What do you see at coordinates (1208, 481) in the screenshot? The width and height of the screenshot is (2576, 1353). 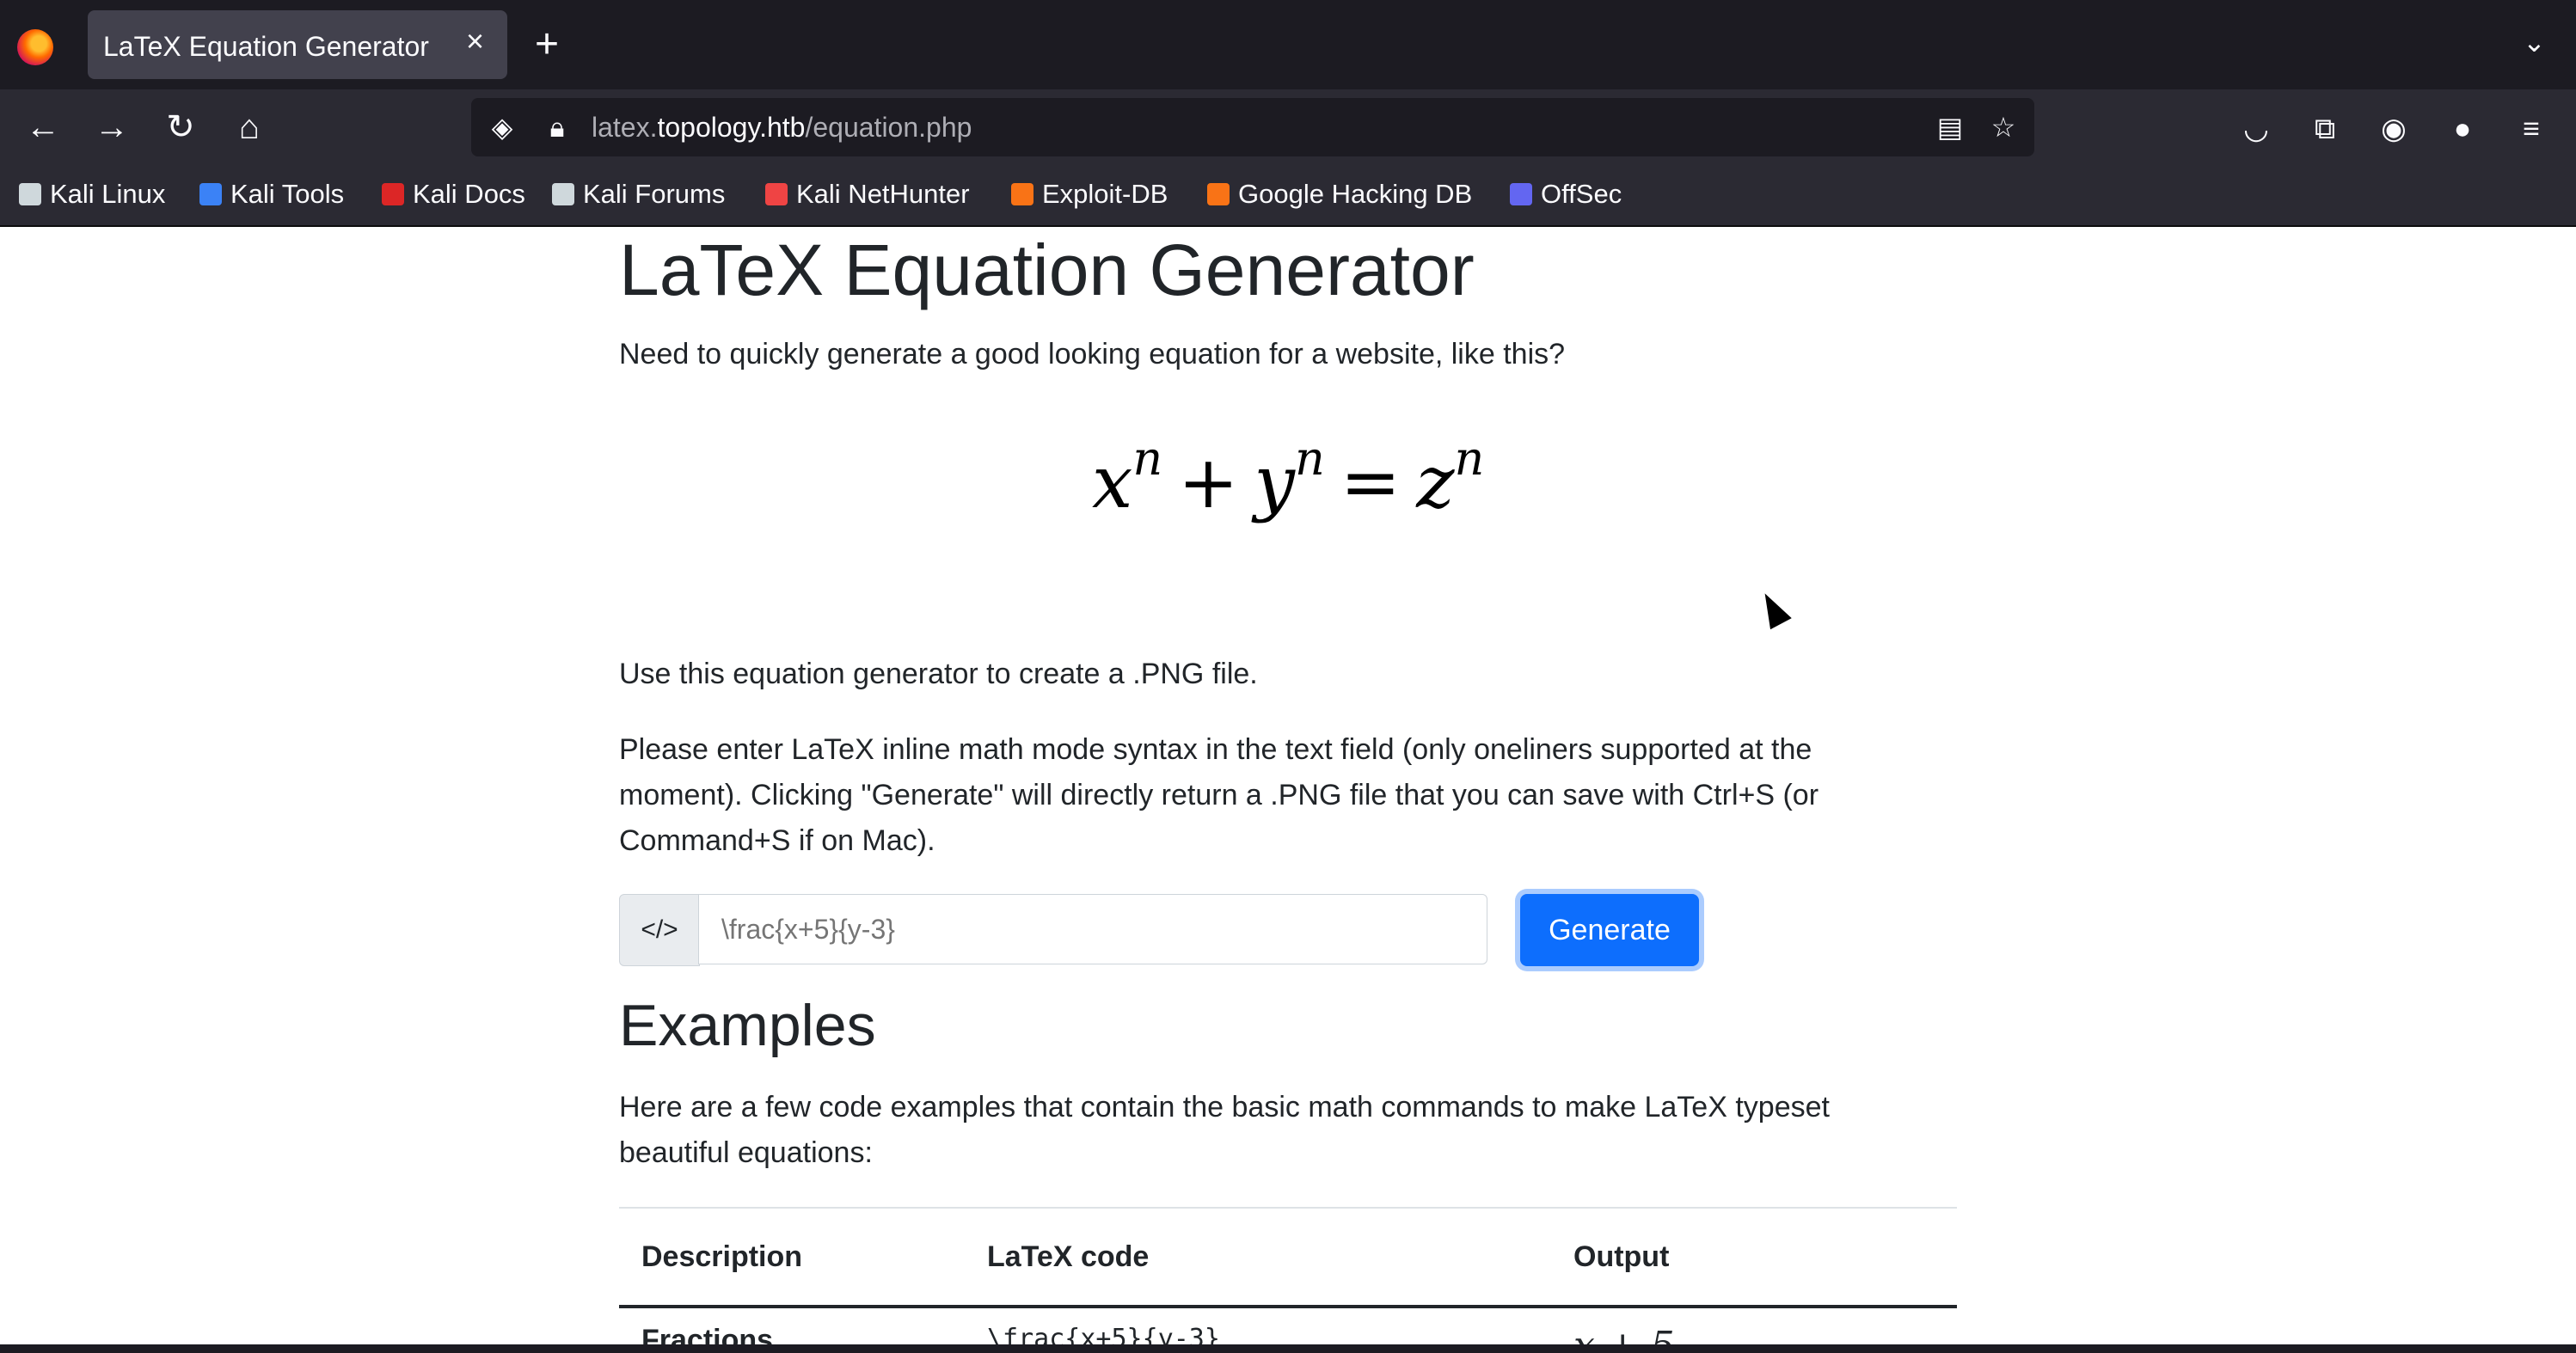 I see `eq-plus: +` at bounding box center [1208, 481].